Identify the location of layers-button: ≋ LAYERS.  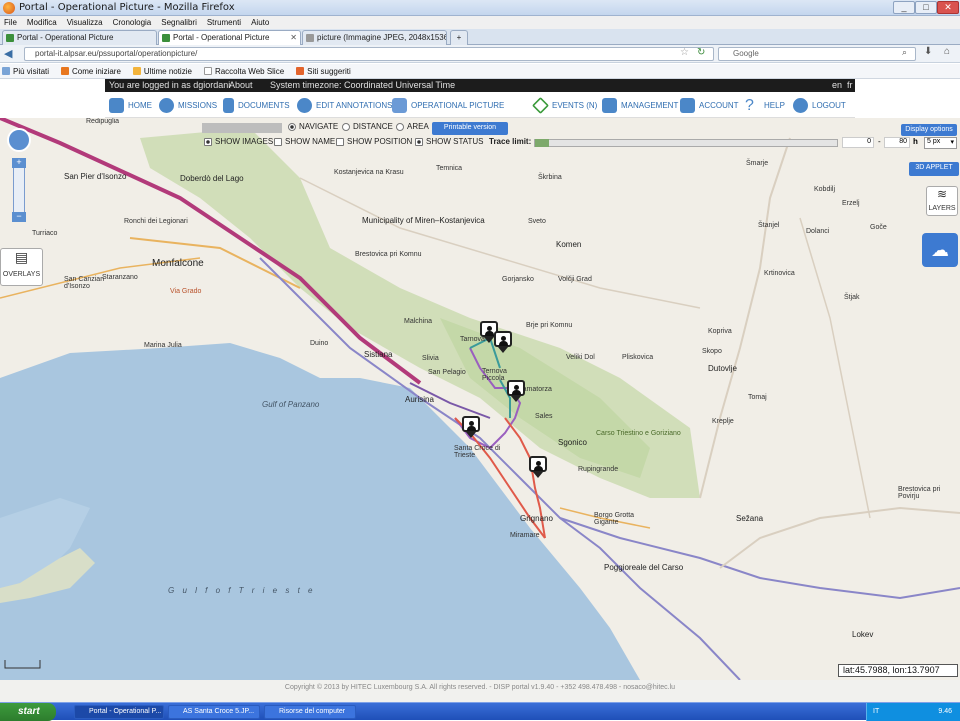
(942, 201).